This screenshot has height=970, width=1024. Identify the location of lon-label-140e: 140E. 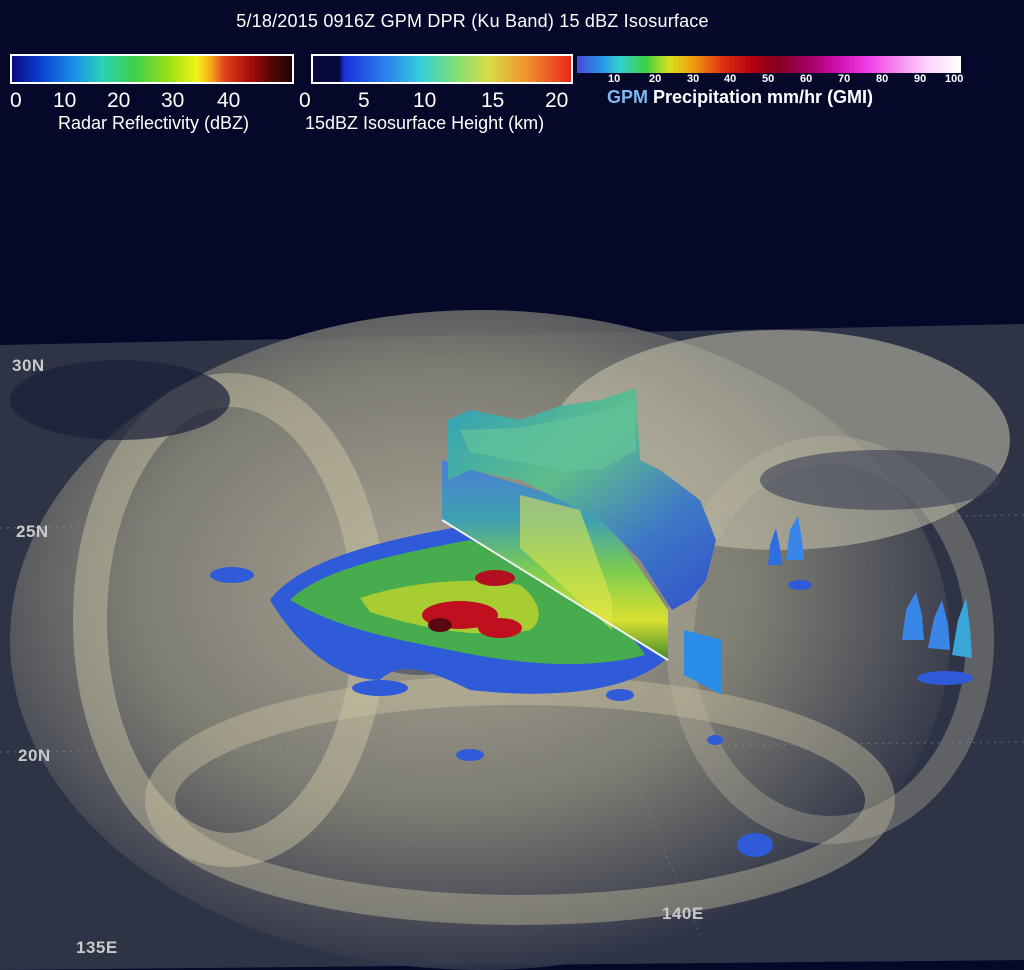
(683, 913).